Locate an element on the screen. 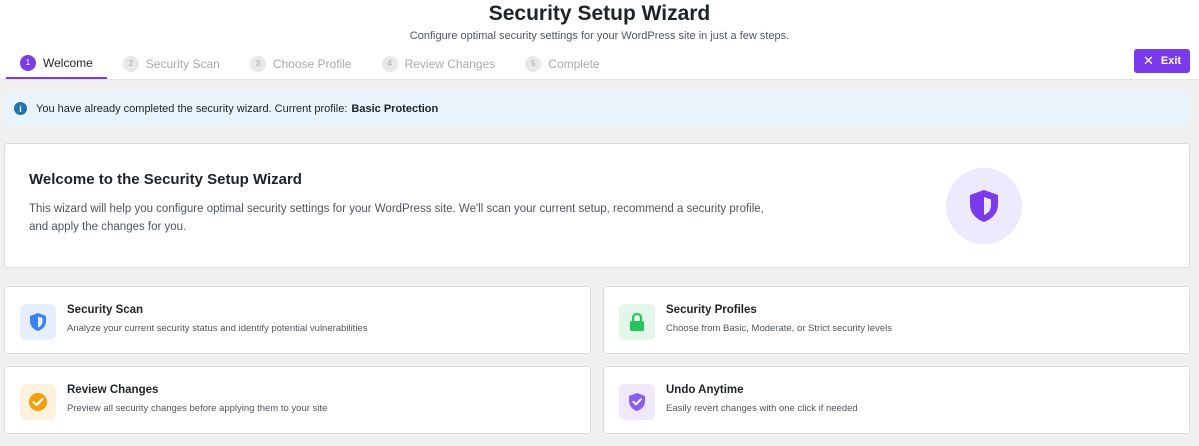 This screenshot has height=446, width=1199. step-number: 5 is located at coordinates (533, 63).